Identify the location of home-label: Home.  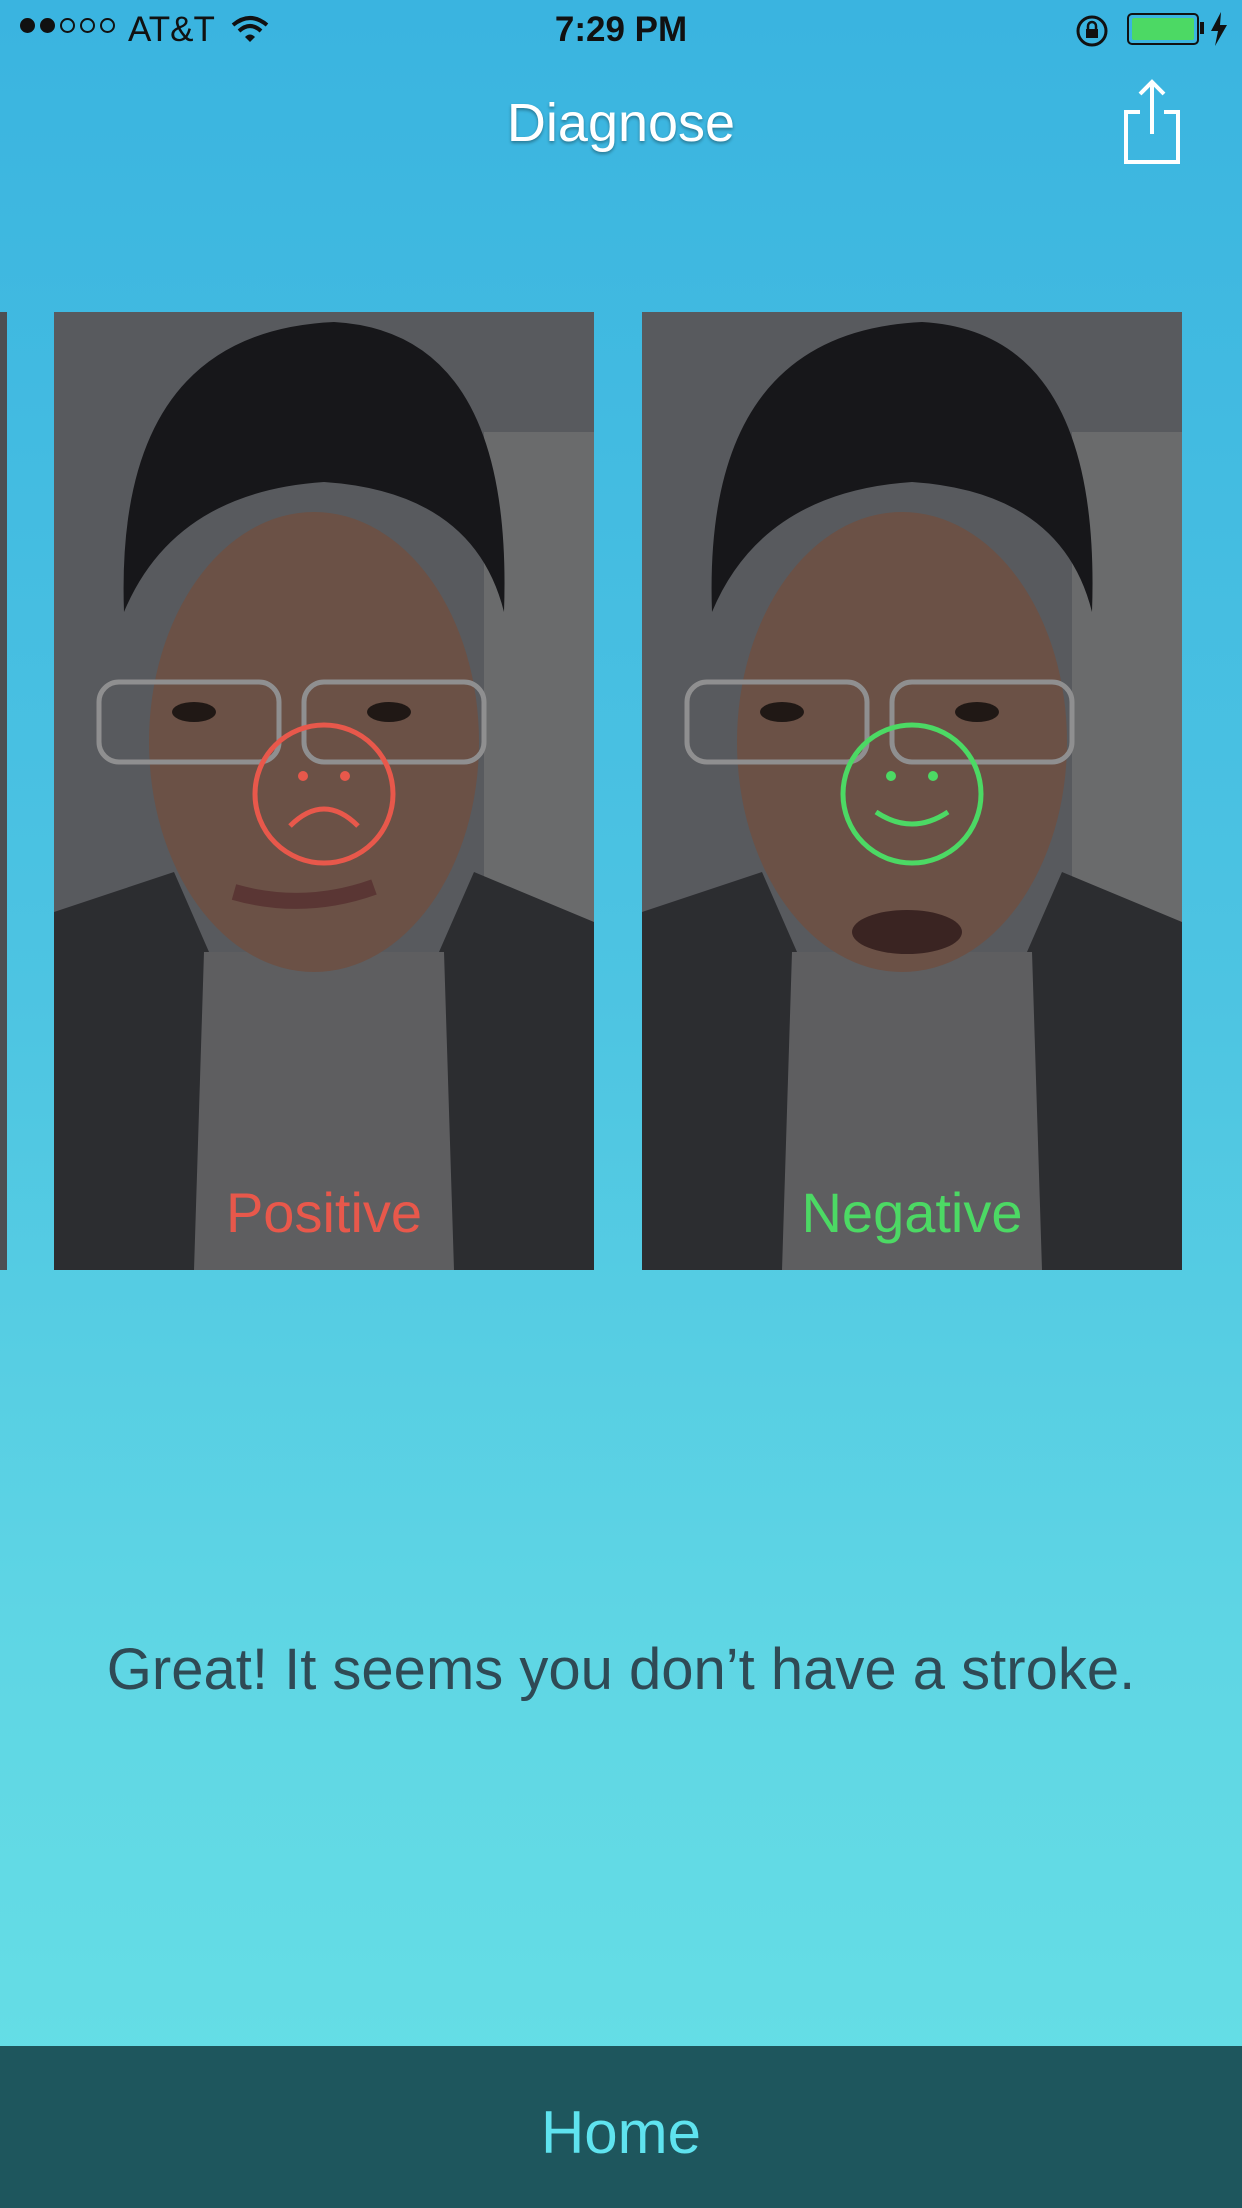
(621, 2132).